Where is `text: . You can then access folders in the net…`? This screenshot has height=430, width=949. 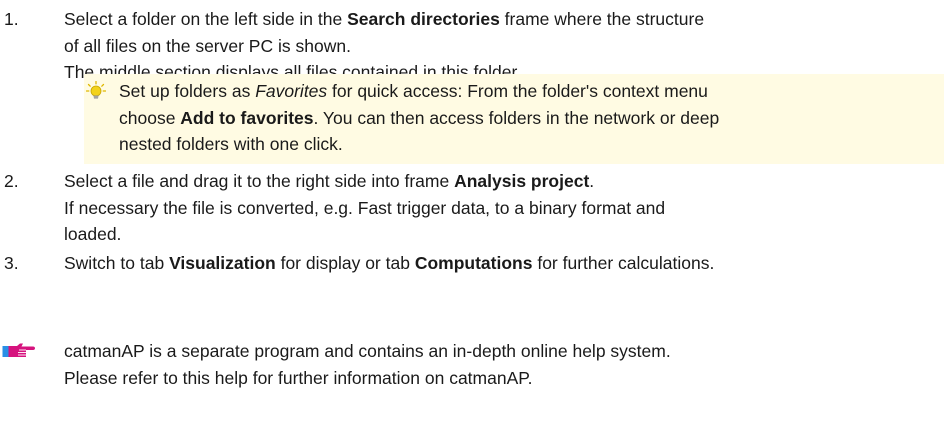 text: . You can then access folders in the net… is located at coordinates (516, 117).